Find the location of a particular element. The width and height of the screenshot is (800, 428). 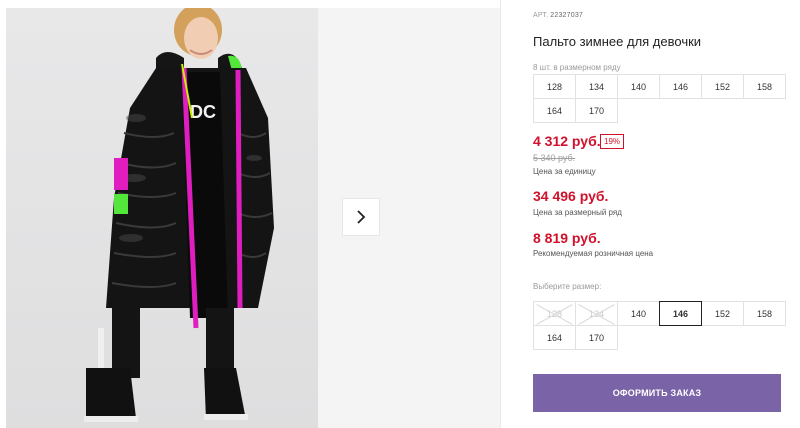

product-title: Пальто зимнее для девочки is located at coordinates (617, 41).